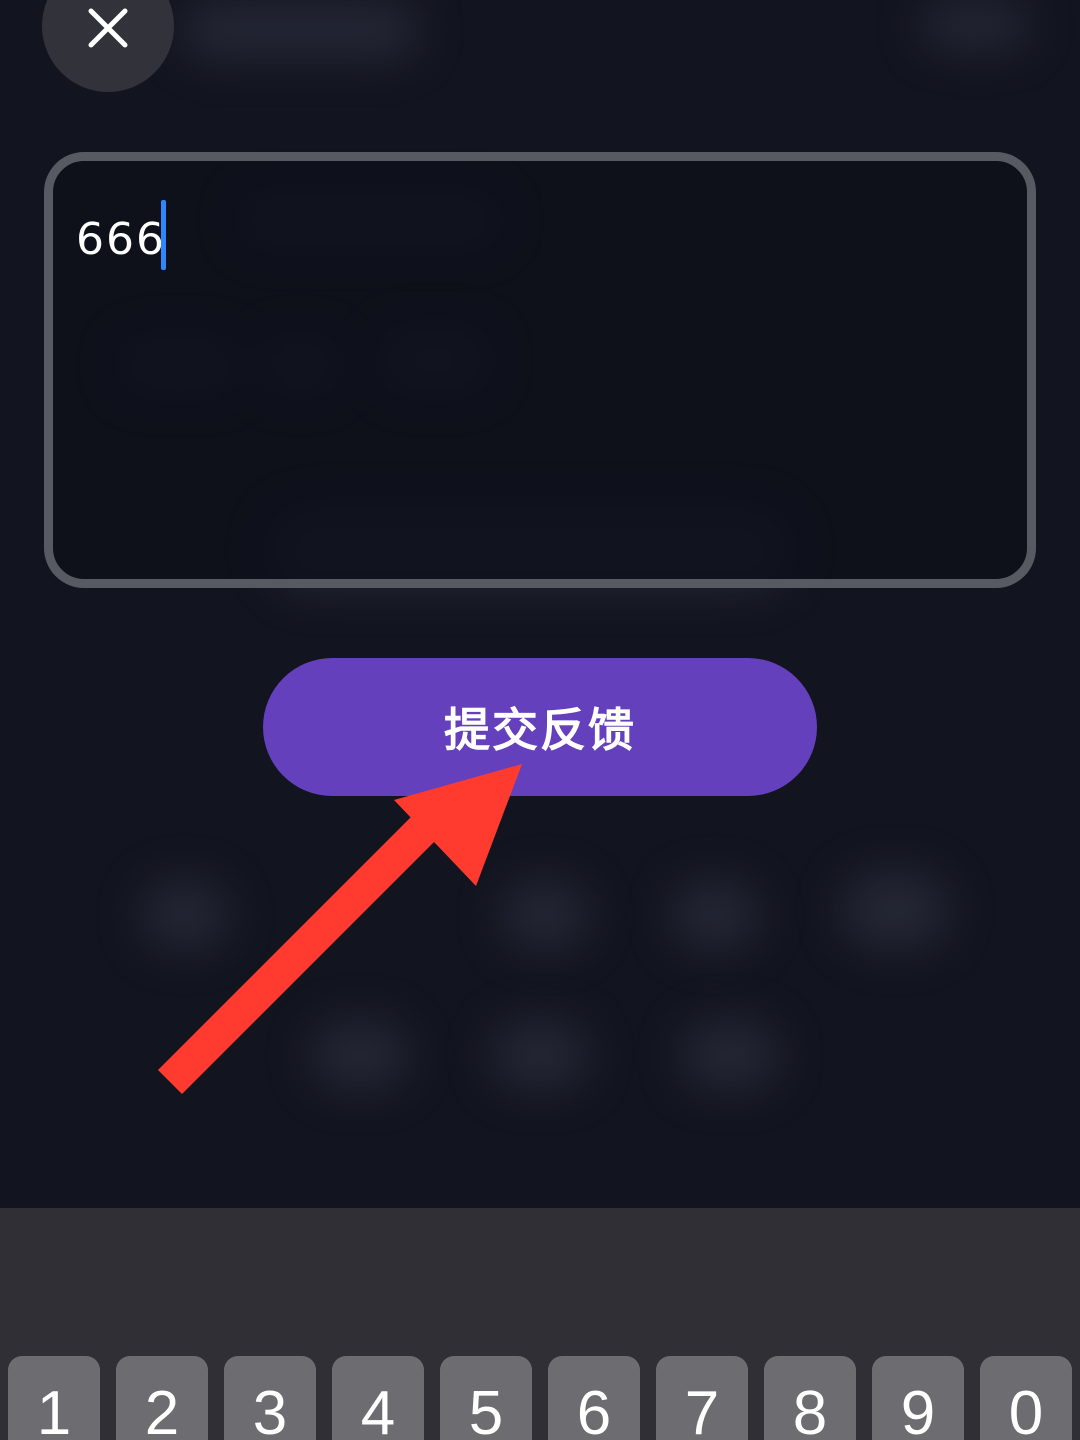  What do you see at coordinates (1026, 1398) in the screenshot?
I see `key-0: 0` at bounding box center [1026, 1398].